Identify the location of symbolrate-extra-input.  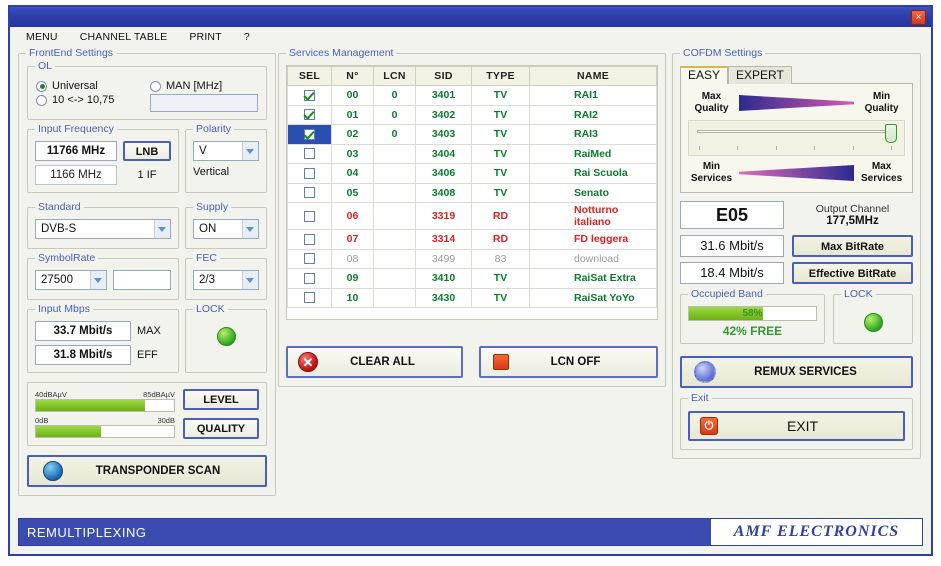
(142, 280).